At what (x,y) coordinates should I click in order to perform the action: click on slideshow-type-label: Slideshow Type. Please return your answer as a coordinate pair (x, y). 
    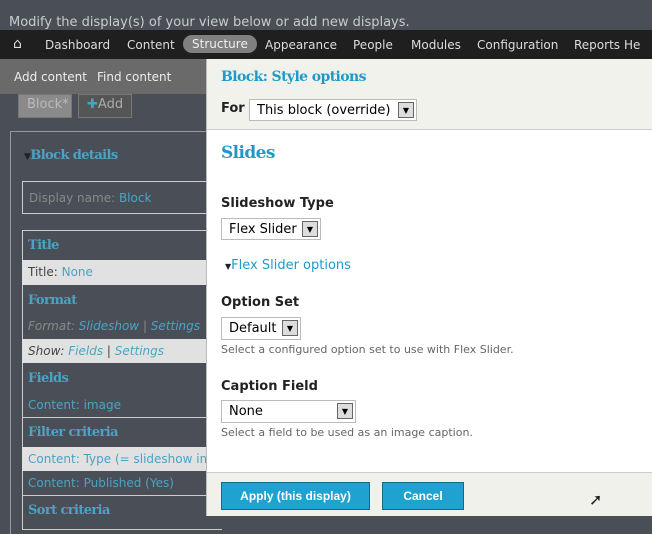
    Looking at the image, I should click on (277, 203).